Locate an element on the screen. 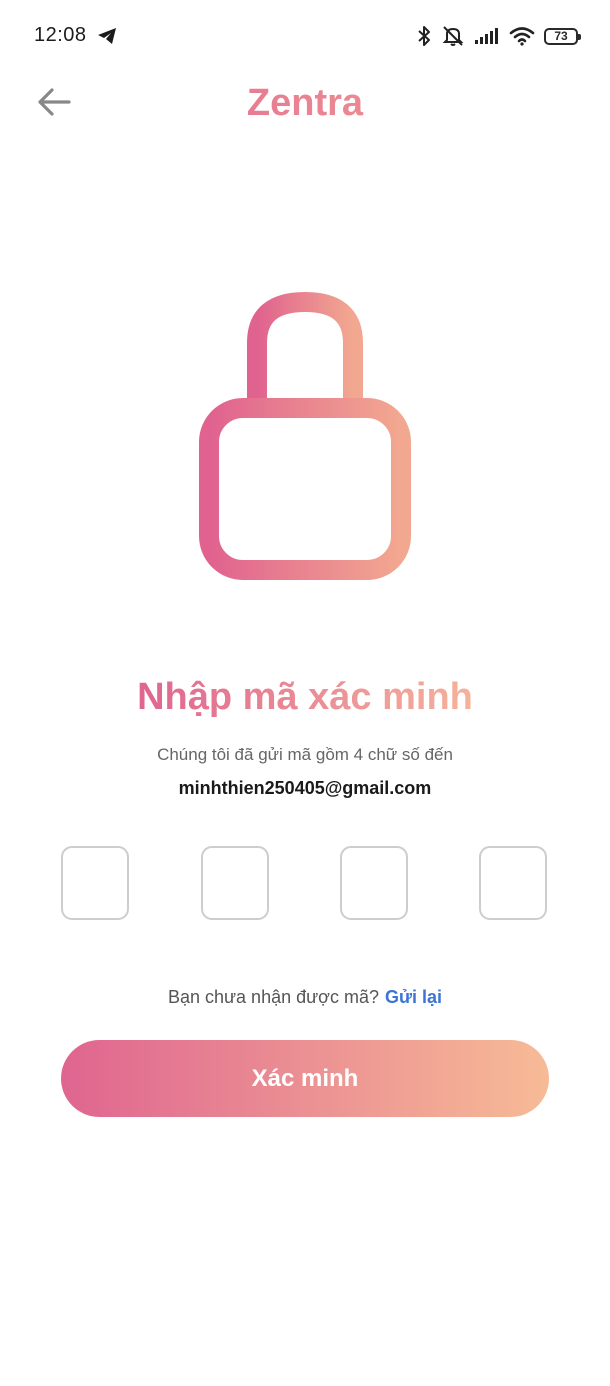  battery-level: 73 is located at coordinates (561, 36).